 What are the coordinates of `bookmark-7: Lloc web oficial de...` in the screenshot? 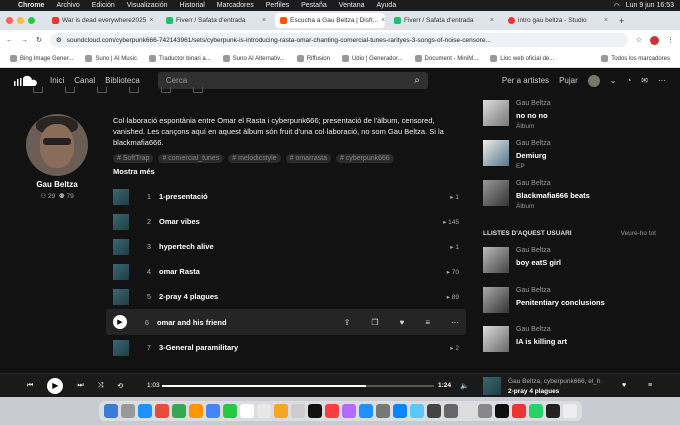 It's located at (522, 58).